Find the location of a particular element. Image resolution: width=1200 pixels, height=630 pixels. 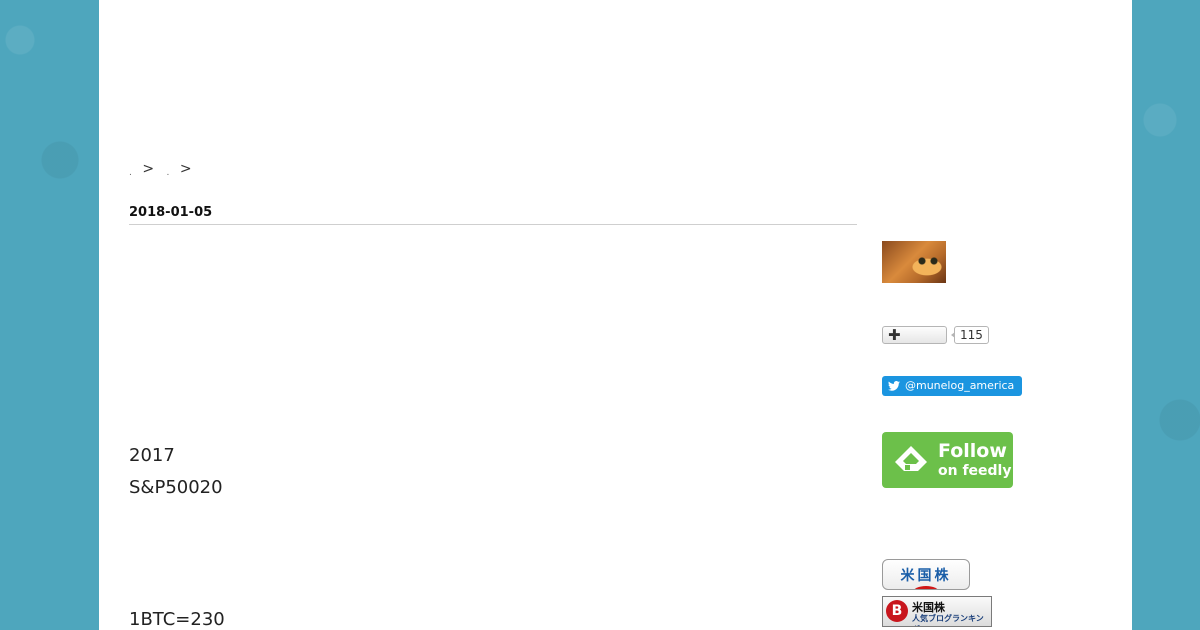

article-date: 2018-01-05 is located at coordinates (170, 212).